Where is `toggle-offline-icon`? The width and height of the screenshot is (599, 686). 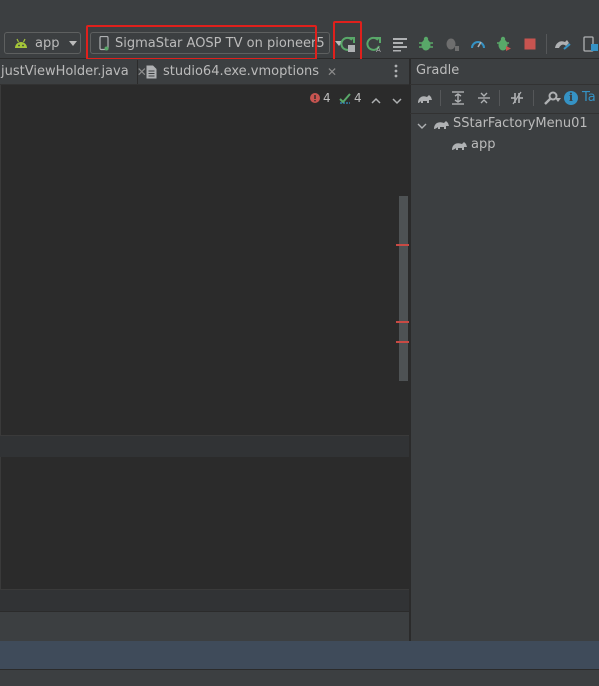
toggle-offline-icon is located at coordinates (517, 98).